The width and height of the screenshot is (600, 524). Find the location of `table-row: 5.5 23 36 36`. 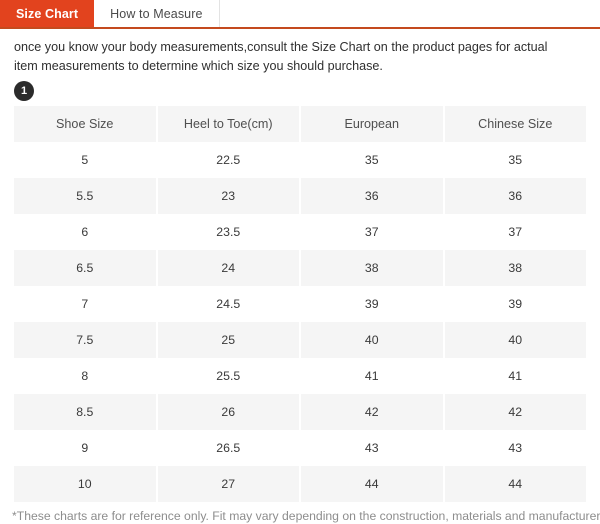

table-row: 5.5 23 36 36 is located at coordinates (300, 196).